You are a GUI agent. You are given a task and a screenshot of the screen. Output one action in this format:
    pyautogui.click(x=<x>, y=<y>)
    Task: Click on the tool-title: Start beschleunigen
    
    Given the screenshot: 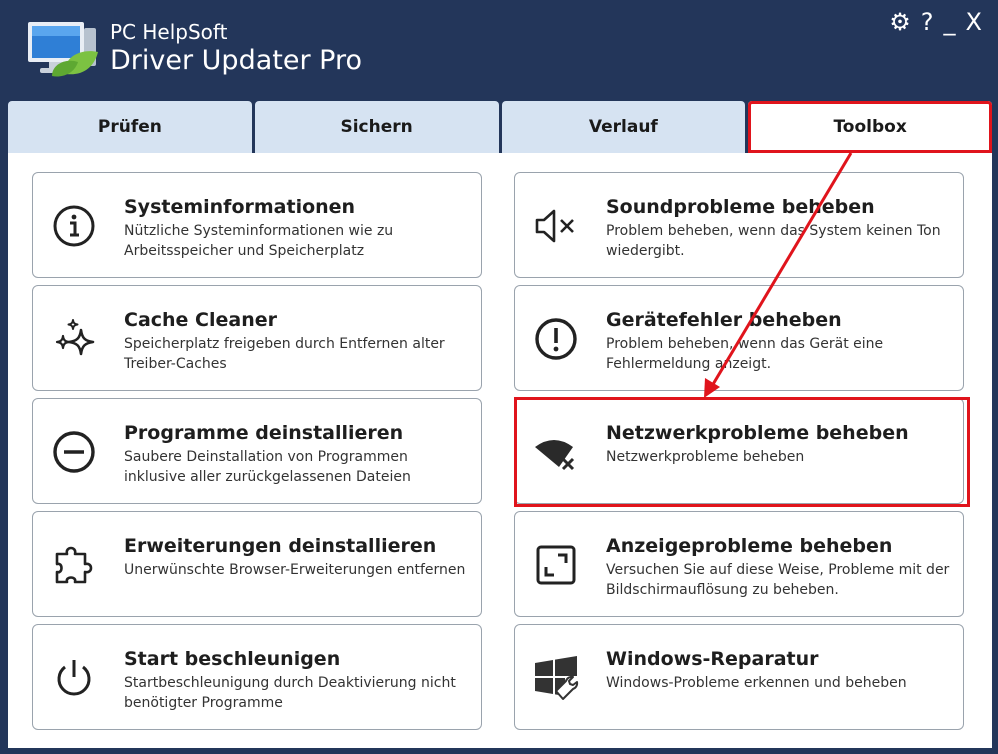 What is the action you would take?
    pyautogui.click(x=232, y=659)
    